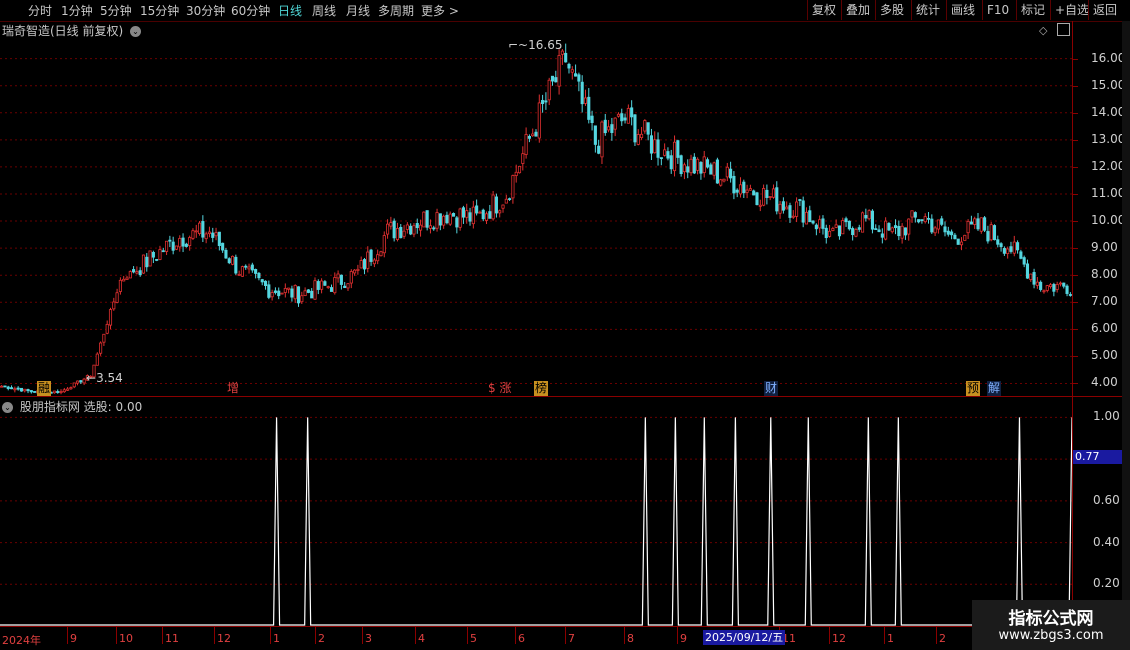  I want to click on chevron-down-icon: ⌄, so click(136, 31).